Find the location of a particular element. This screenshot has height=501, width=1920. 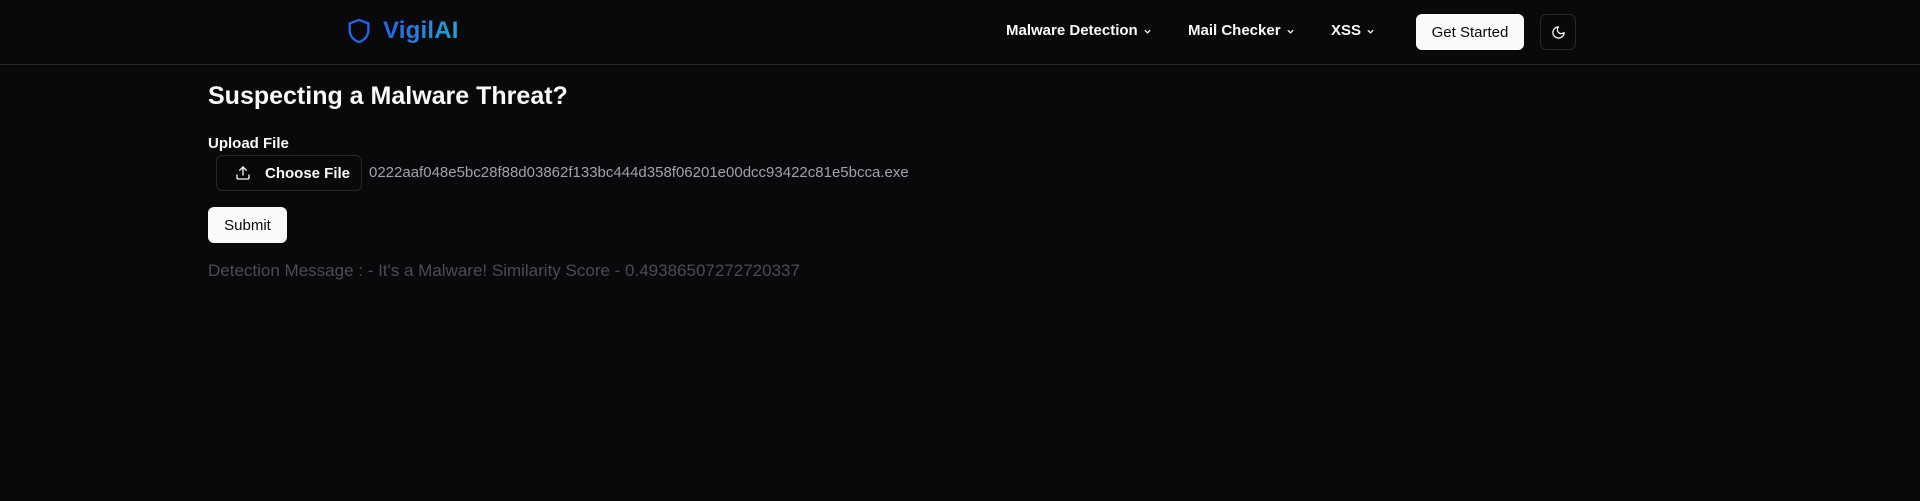

brand-name: VigilAI is located at coordinates (421, 30).